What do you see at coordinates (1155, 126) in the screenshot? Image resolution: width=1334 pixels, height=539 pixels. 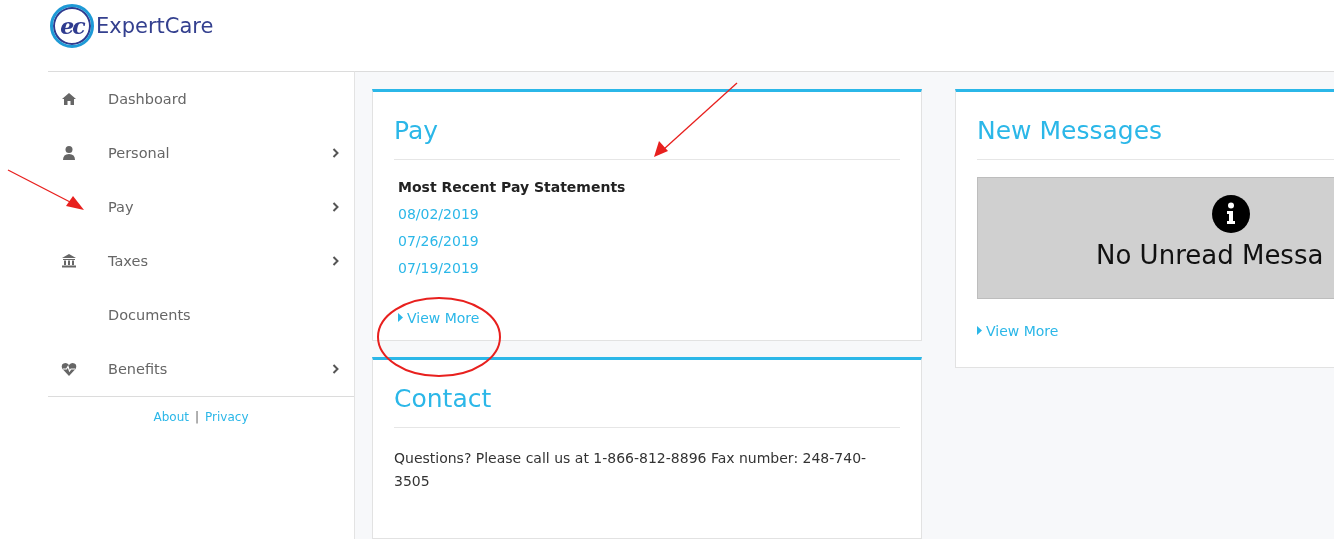 I see `card-title: New Messages` at bounding box center [1155, 126].